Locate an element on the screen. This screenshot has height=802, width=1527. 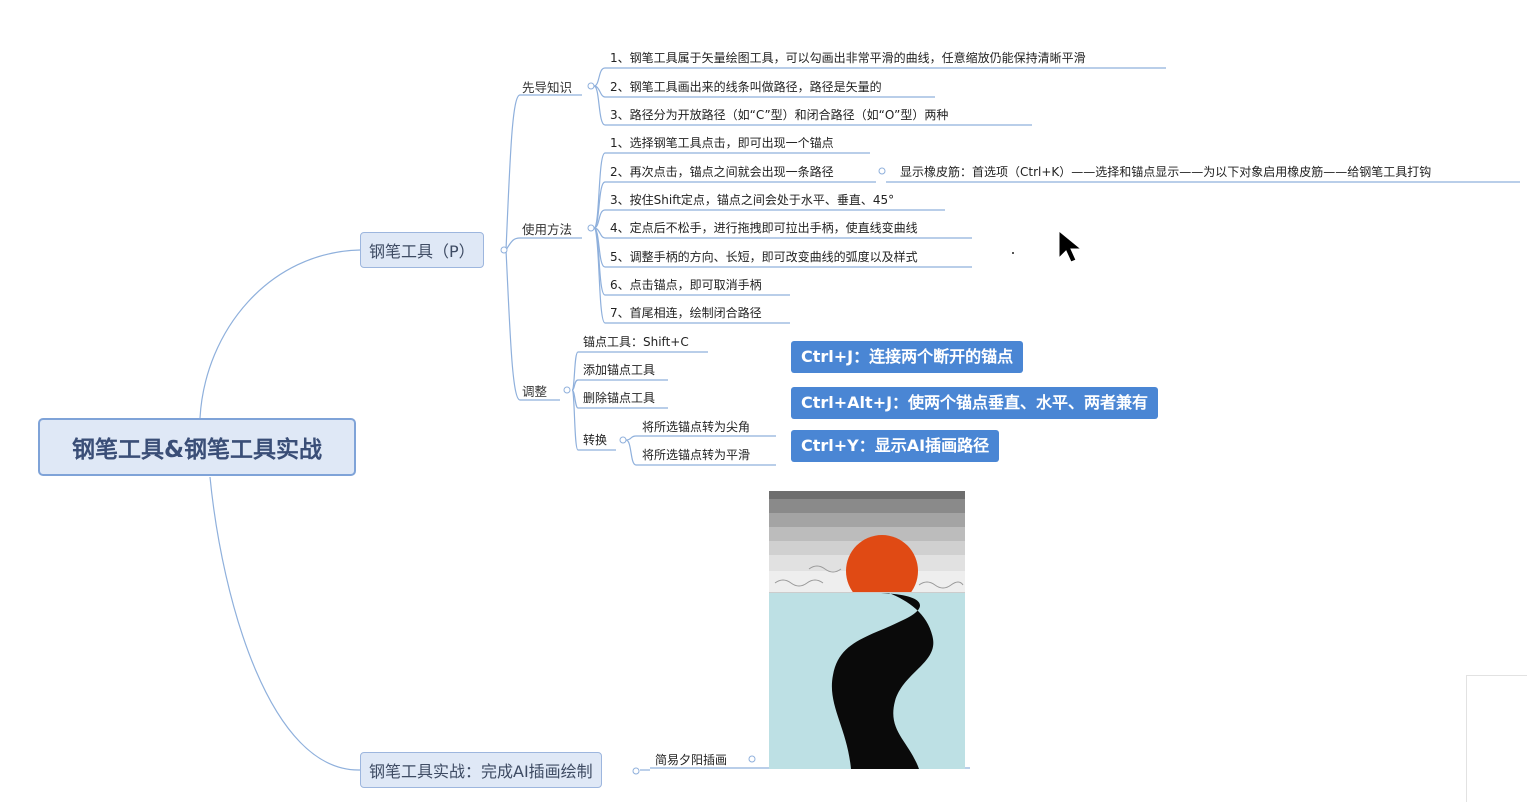
prereq-item-2: 2、钢笔工具画出来的线条叫做路径，路径是矢量的 is located at coordinates (746, 86).